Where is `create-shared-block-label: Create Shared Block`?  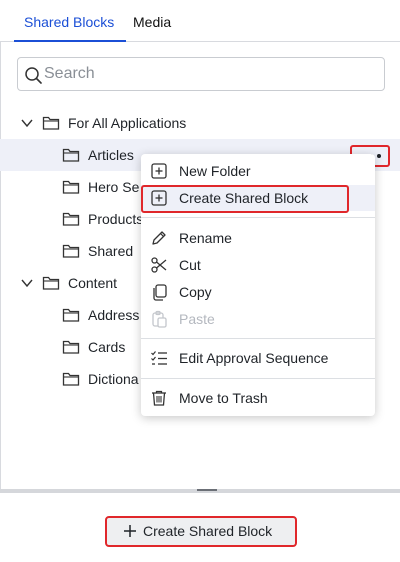 create-shared-block-label: Create Shared Block is located at coordinates (208, 531).